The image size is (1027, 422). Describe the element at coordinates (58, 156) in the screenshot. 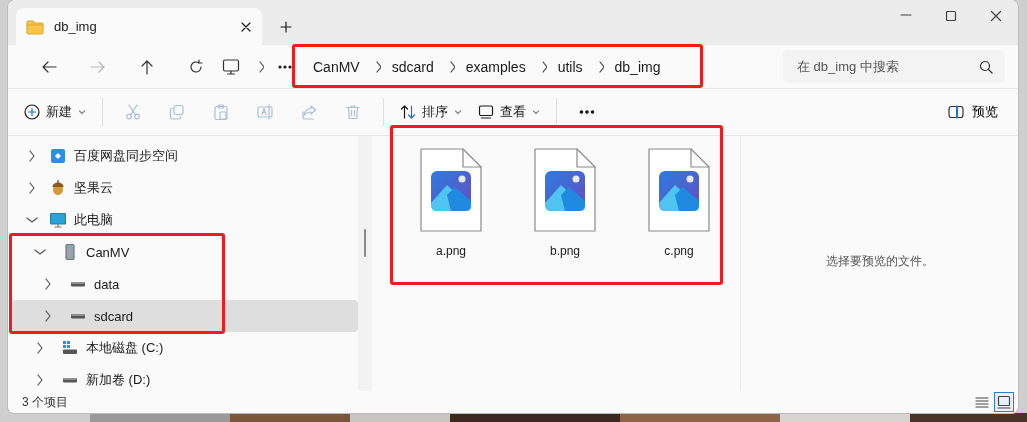

I see `cloud-folder-icon` at that location.